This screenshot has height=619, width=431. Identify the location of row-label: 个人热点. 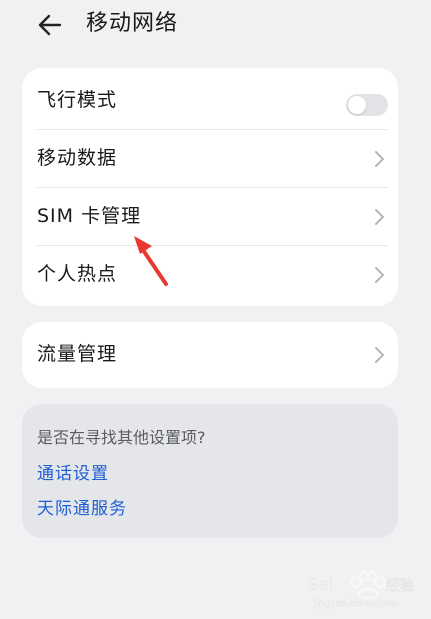
(77, 274).